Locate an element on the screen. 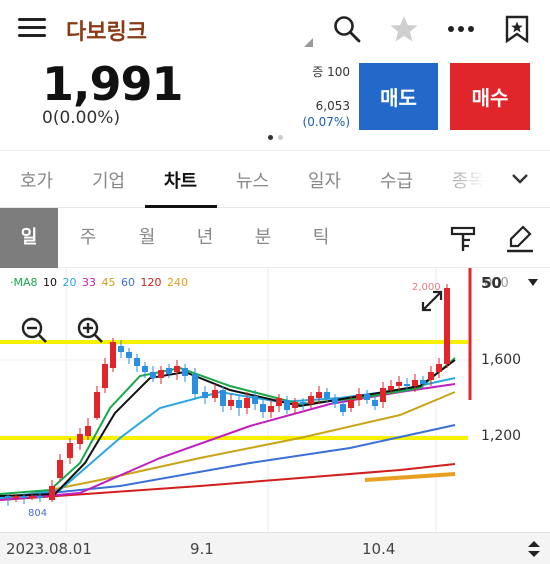  volume-percent: (0.07%) is located at coordinates (326, 122).